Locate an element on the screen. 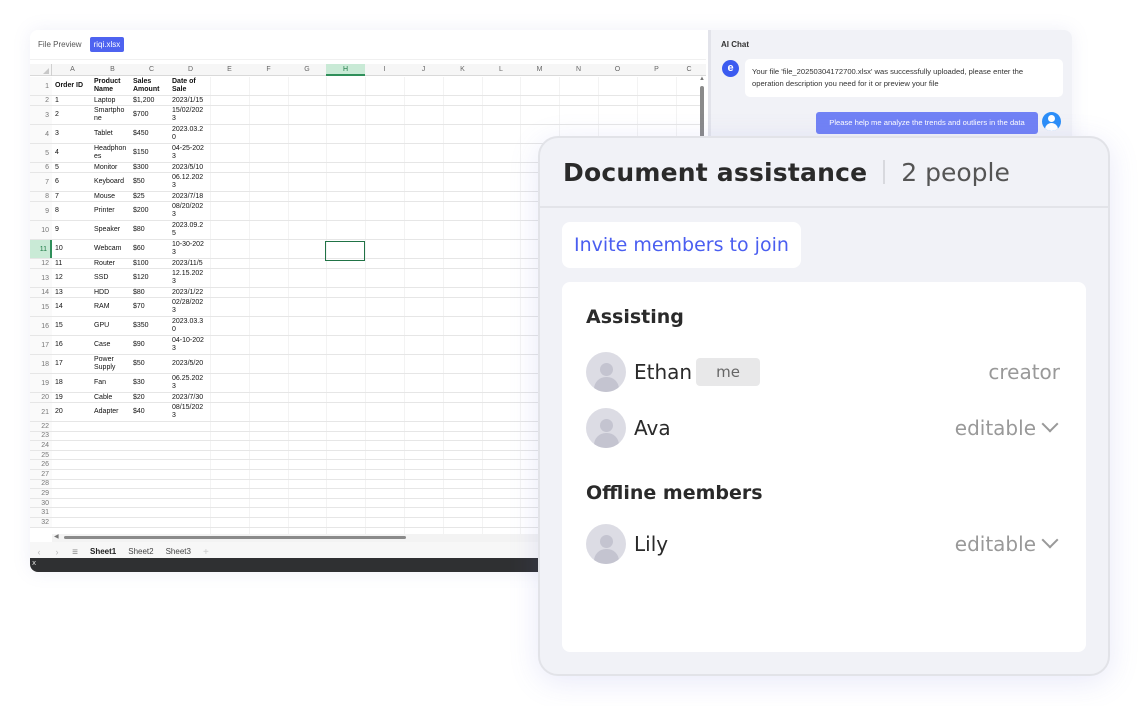 This screenshot has width=1140, height=706. row-number: 25 is located at coordinates (41, 455).